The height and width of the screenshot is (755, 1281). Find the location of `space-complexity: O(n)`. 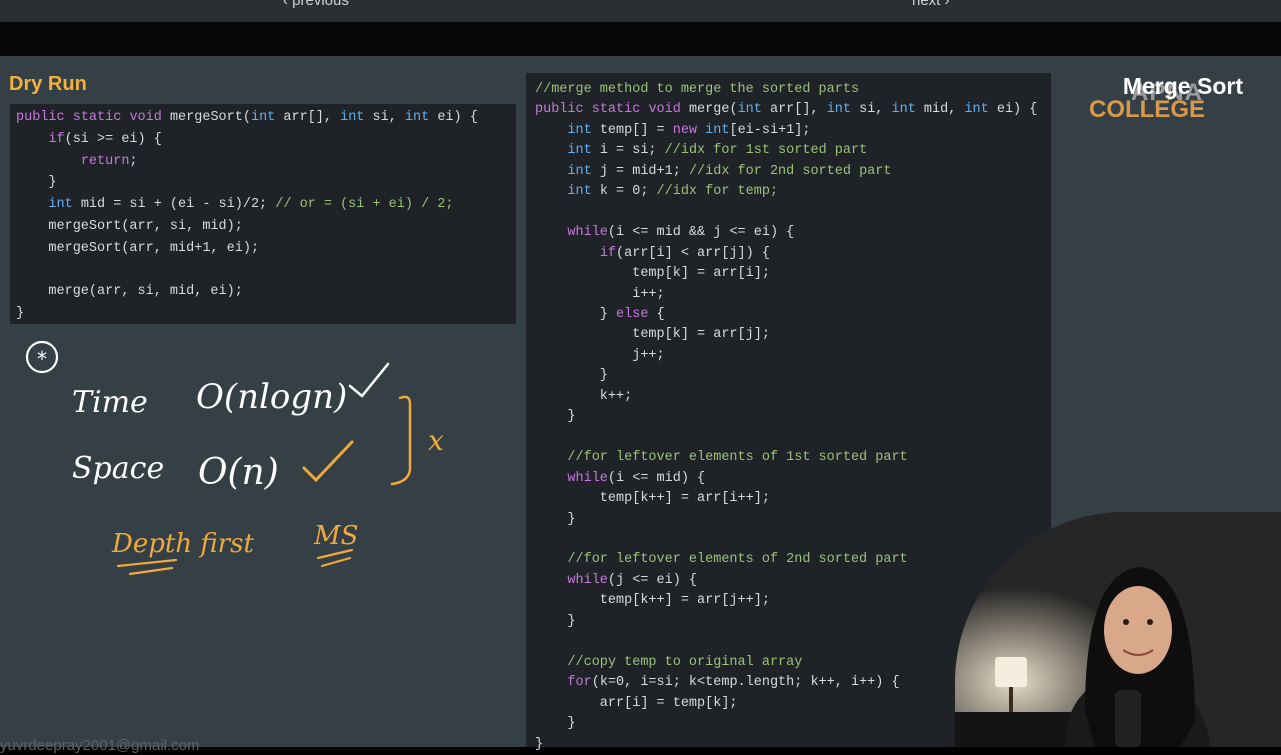

space-complexity: O(n) is located at coordinates (238, 472).